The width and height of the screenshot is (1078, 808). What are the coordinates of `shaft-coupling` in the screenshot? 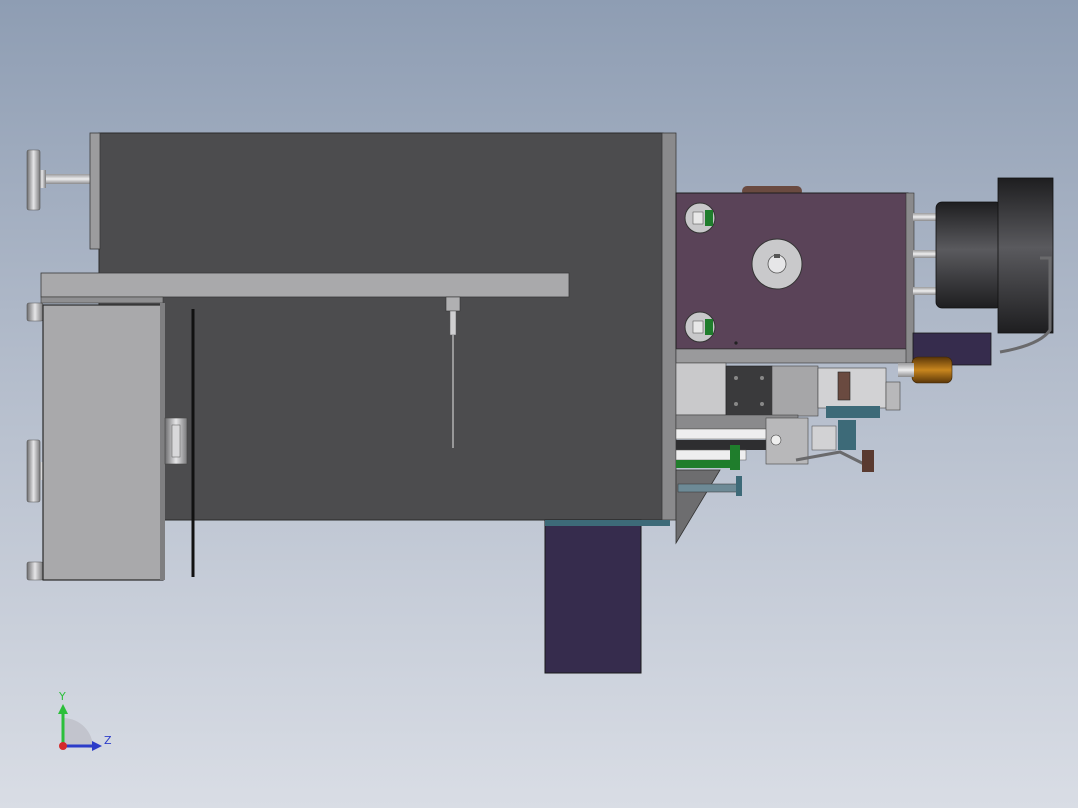 It's located at (176, 441).